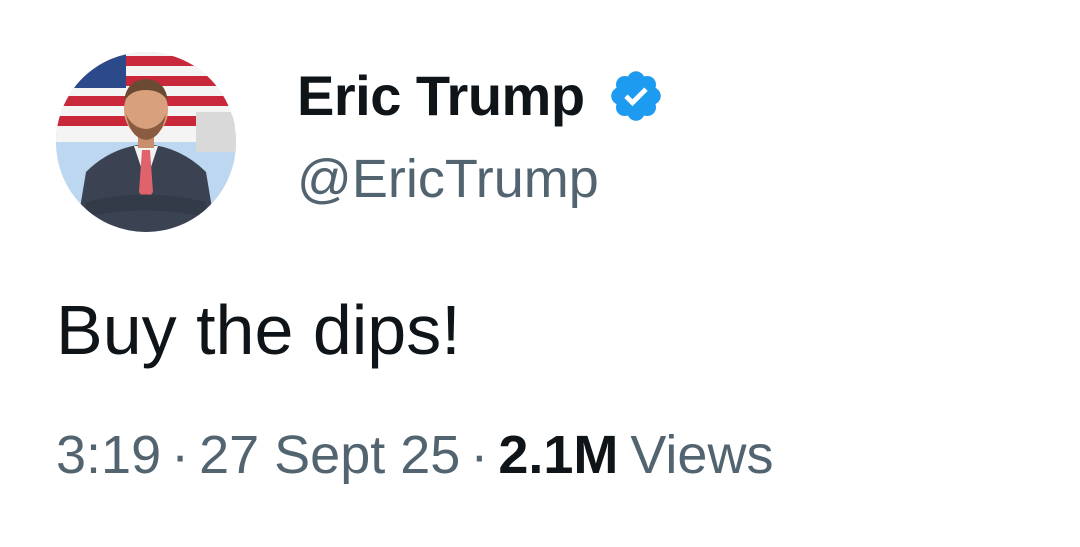  I want to click on author-name-row: Eric Trump, so click(481, 96).